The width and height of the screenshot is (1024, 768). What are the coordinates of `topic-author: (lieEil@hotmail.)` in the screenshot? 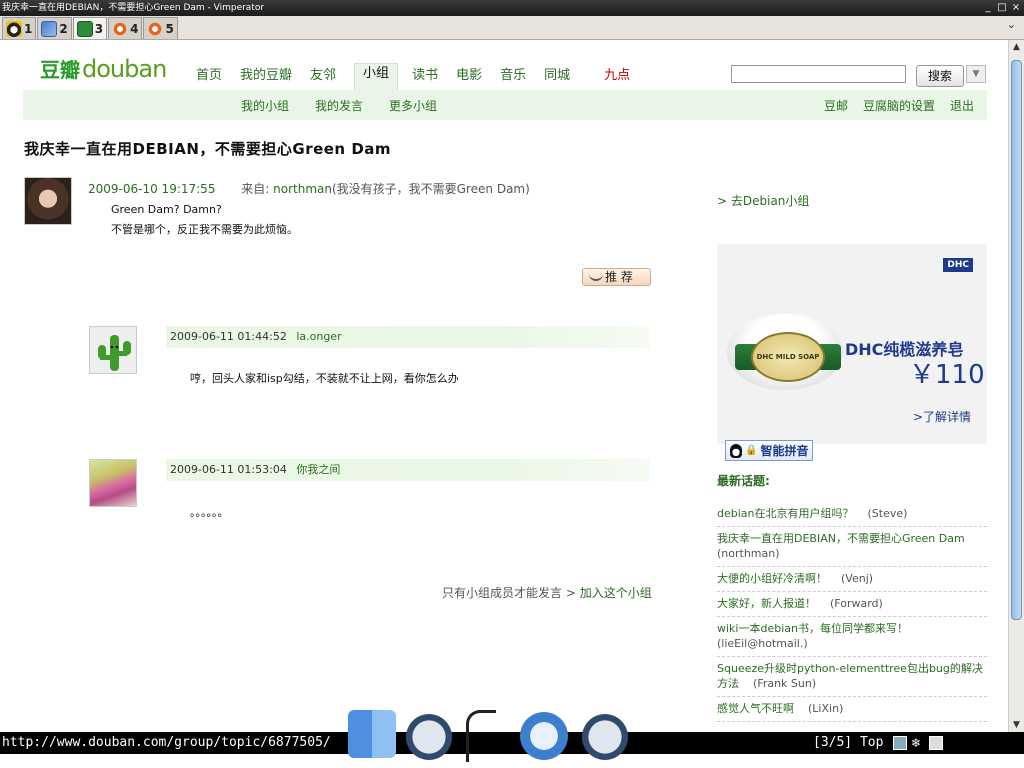 It's located at (762, 643).